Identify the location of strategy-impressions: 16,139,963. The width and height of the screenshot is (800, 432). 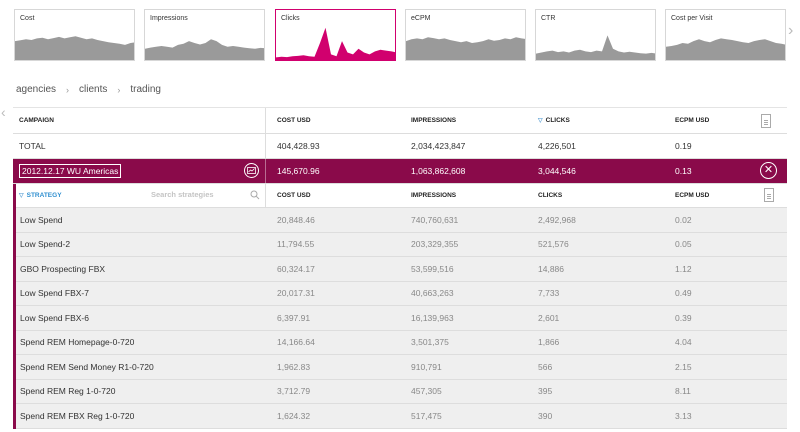
(432, 317).